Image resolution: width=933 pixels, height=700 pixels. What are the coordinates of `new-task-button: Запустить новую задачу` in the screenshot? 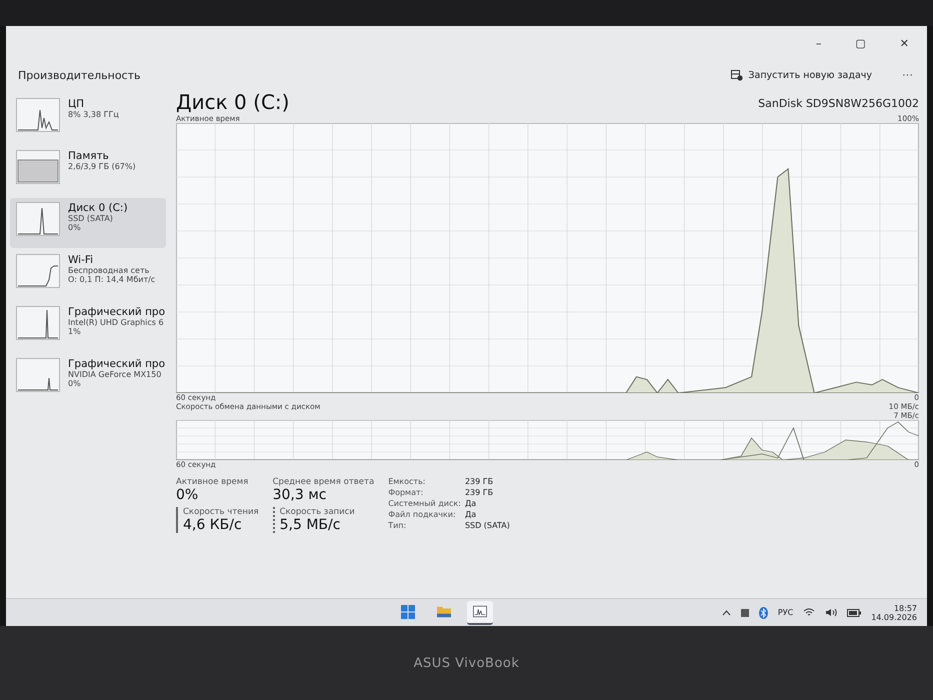 It's located at (801, 75).